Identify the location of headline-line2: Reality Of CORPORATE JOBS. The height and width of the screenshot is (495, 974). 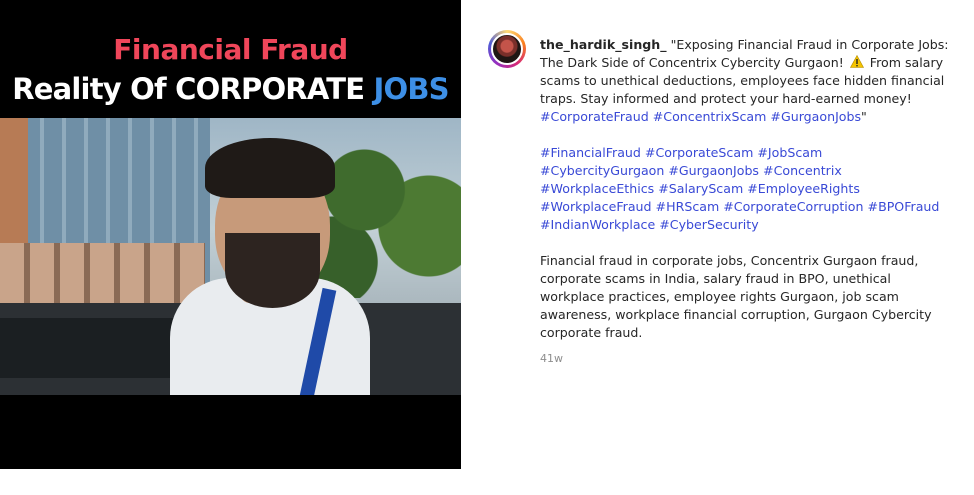
(230, 89).